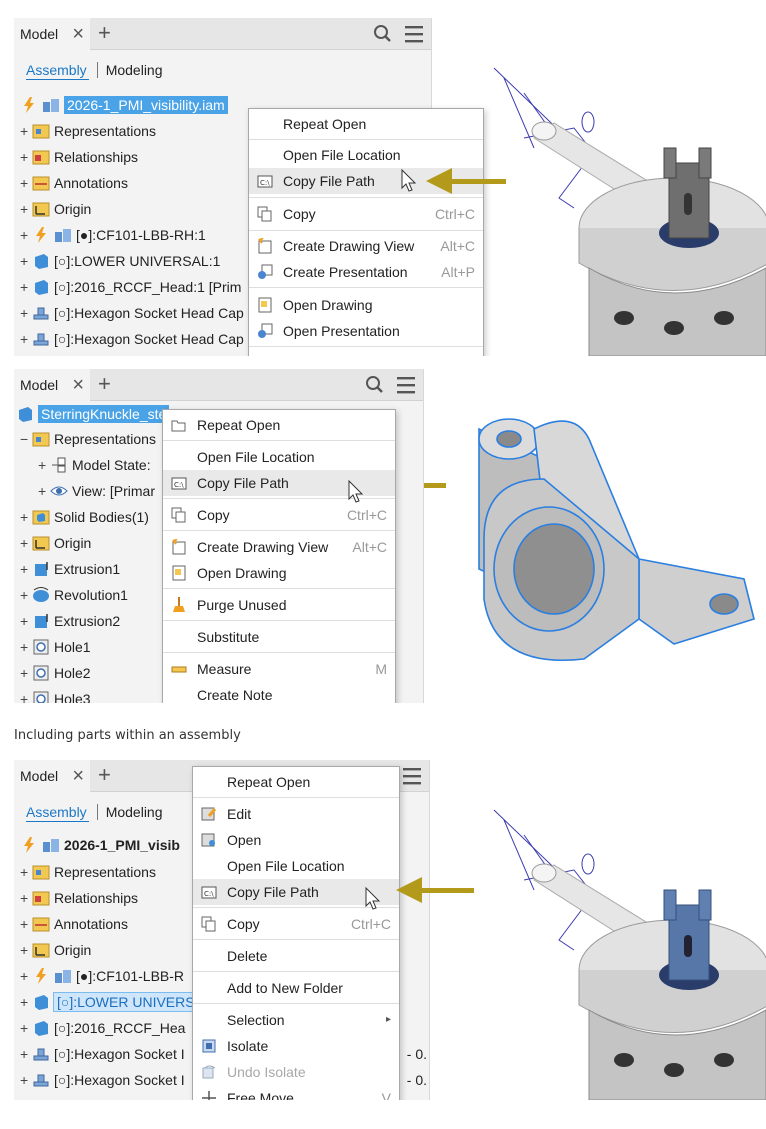 This screenshot has height=1129, width=766. What do you see at coordinates (55, 694) in the screenshot?
I see `tree-item-hole: + Hole3` at bounding box center [55, 694].